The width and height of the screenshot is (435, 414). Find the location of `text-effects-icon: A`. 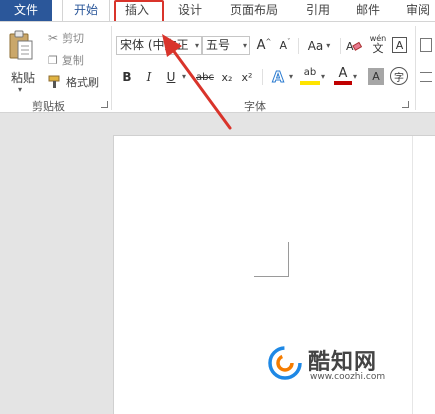

text-effects-icon: A is located at coordinates (278, 77).